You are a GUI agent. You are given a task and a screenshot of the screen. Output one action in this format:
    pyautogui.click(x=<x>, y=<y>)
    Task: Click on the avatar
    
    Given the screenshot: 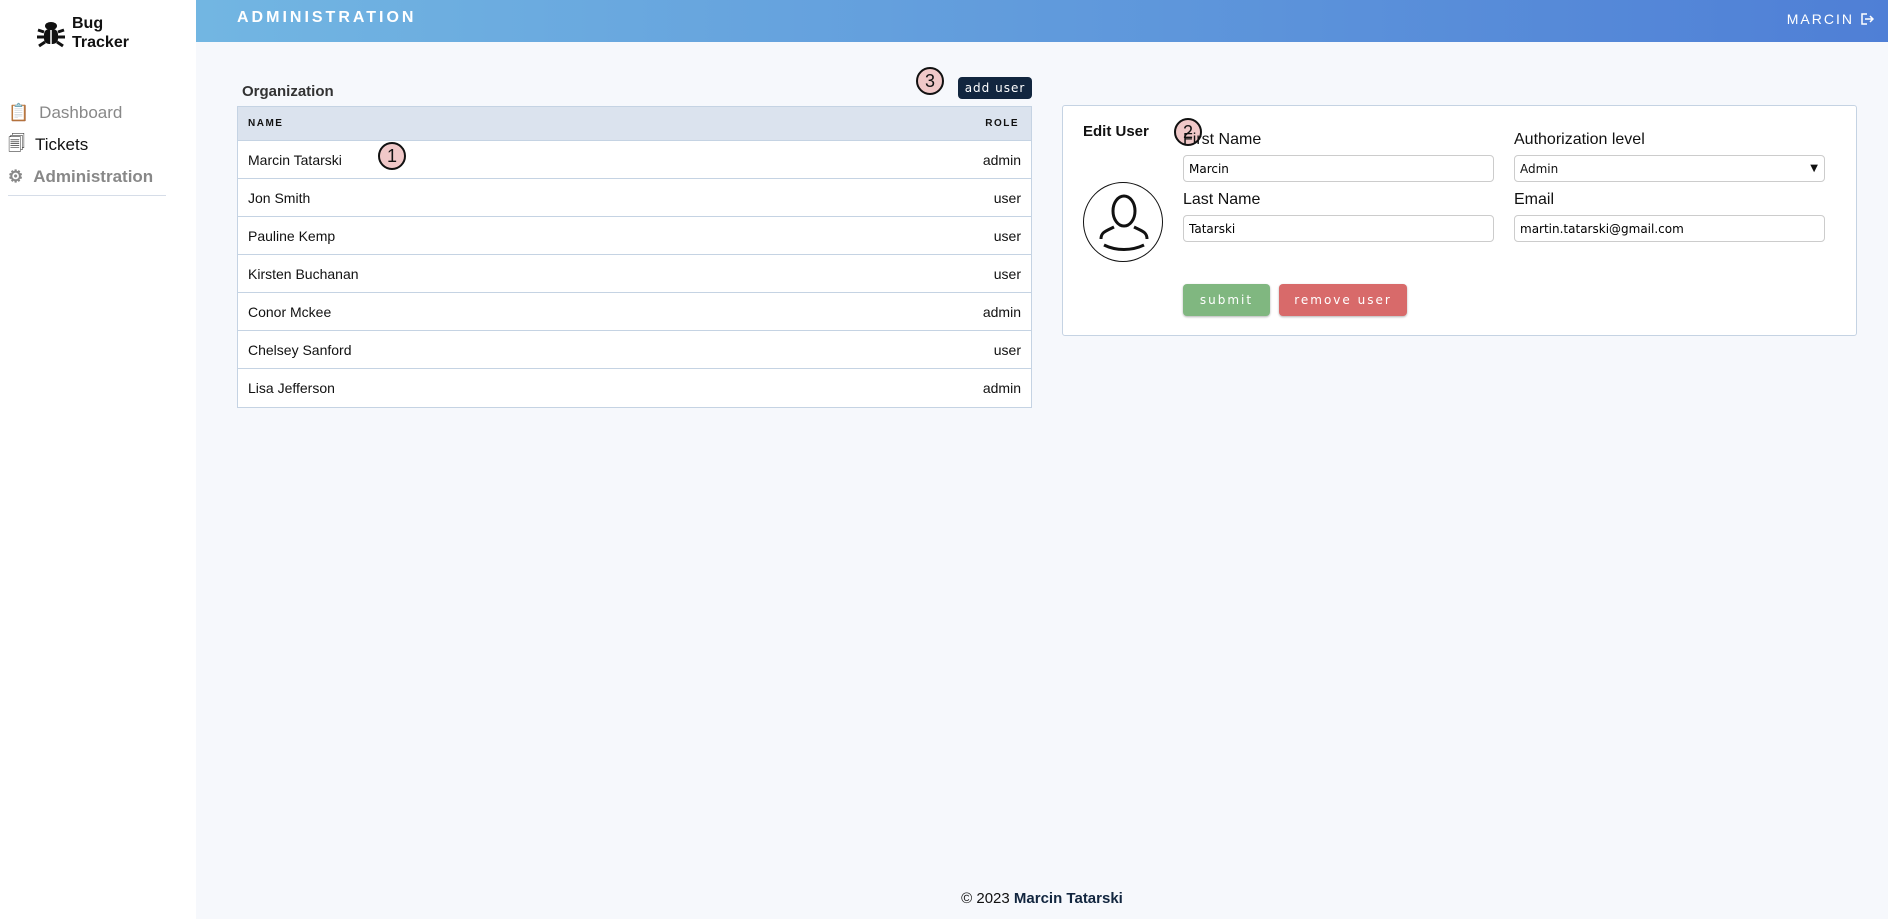 What is the action you would take?
    pyautogui.click(x=1123, y=222)
    